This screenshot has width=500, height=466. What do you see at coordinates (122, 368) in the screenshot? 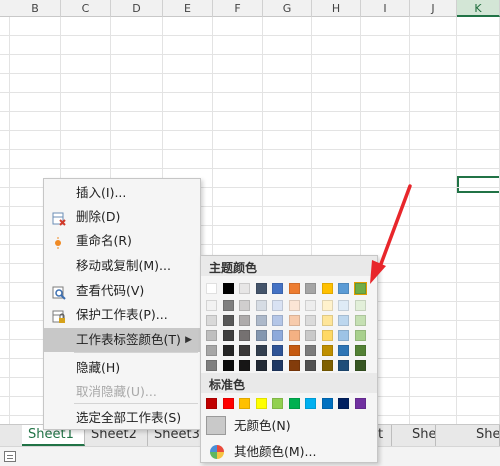
I see `menu-item-8: 隐藏(H)` at bounding box center [122, 368].